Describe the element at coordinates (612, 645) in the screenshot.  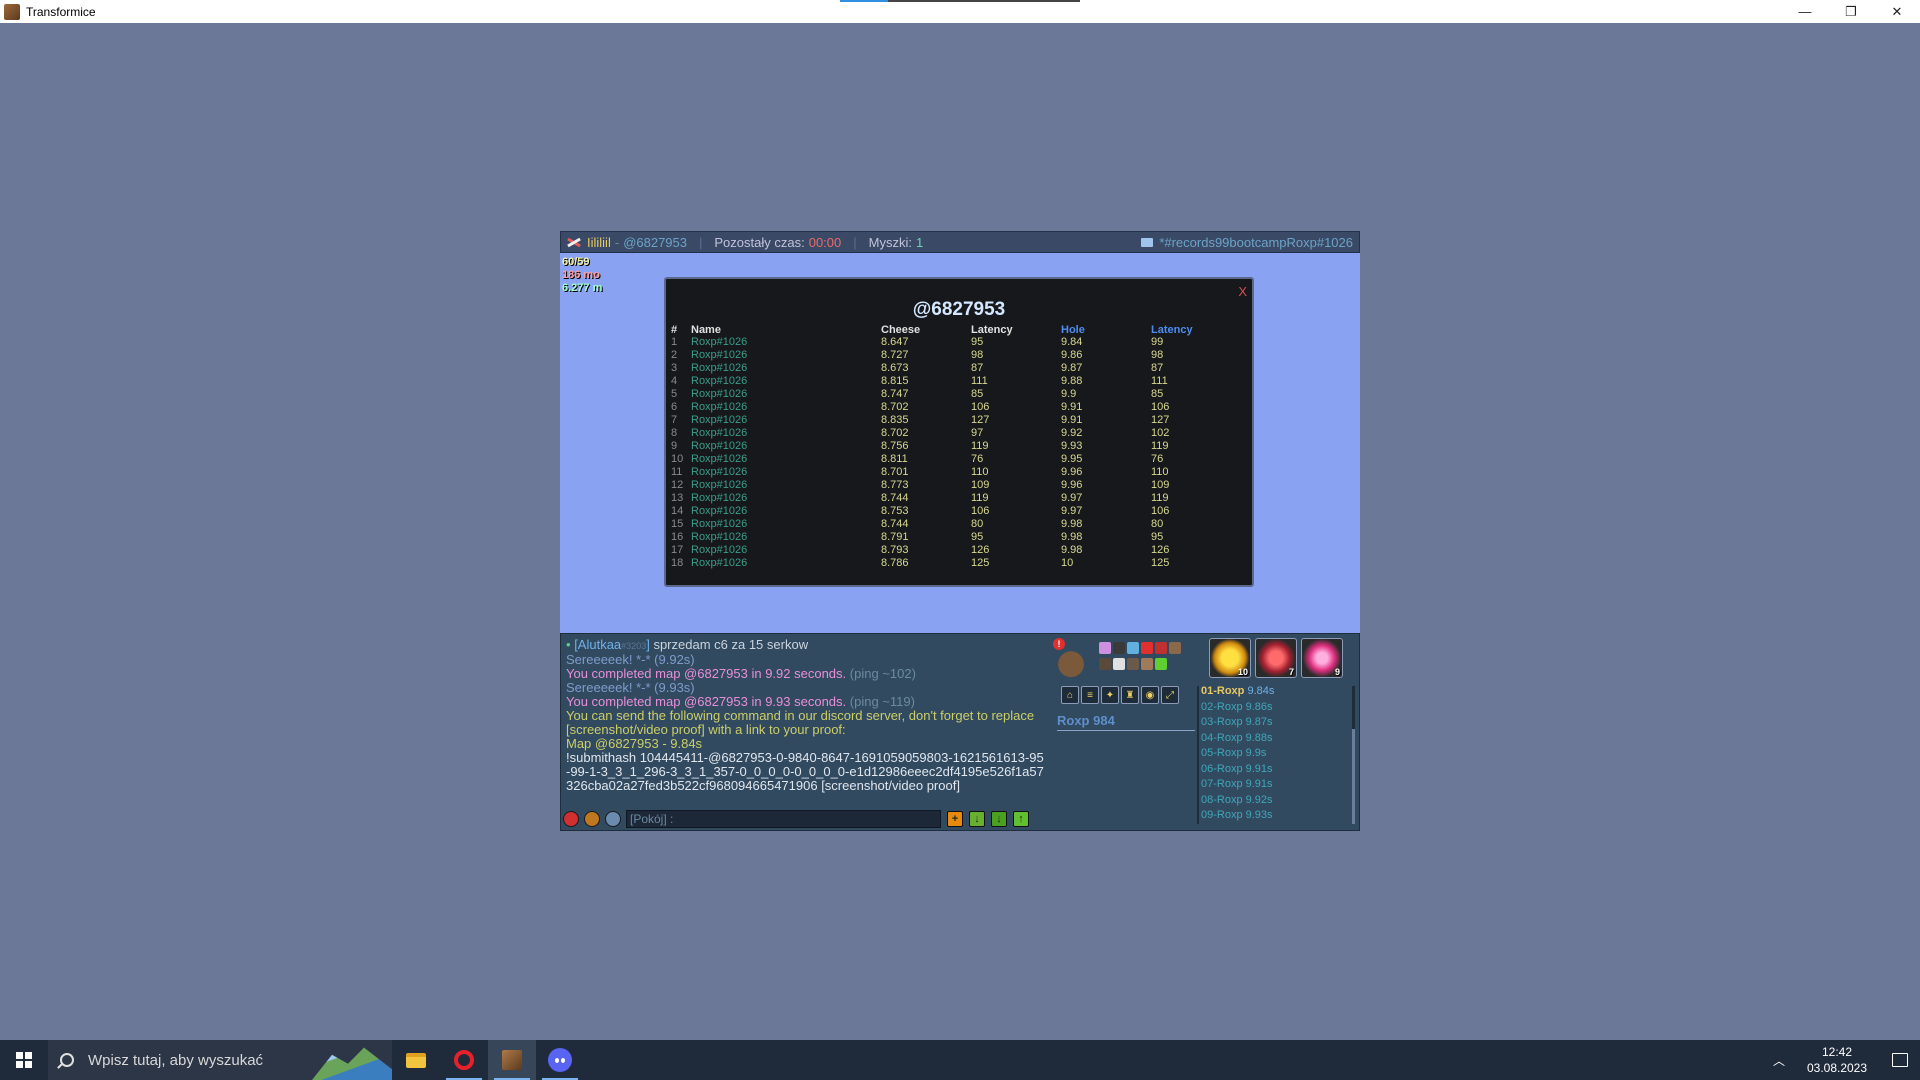
I see `chat-author: [Alutkaa#3203]` at that location.